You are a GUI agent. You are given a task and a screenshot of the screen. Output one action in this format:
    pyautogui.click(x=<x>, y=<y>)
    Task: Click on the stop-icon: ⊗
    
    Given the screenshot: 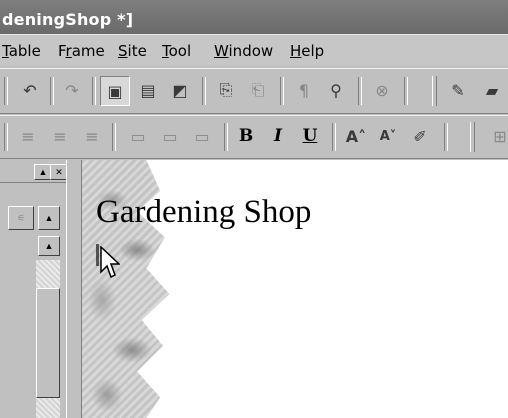 What is the action you would take?
    pyautogui.click(x=382, y=90)
    